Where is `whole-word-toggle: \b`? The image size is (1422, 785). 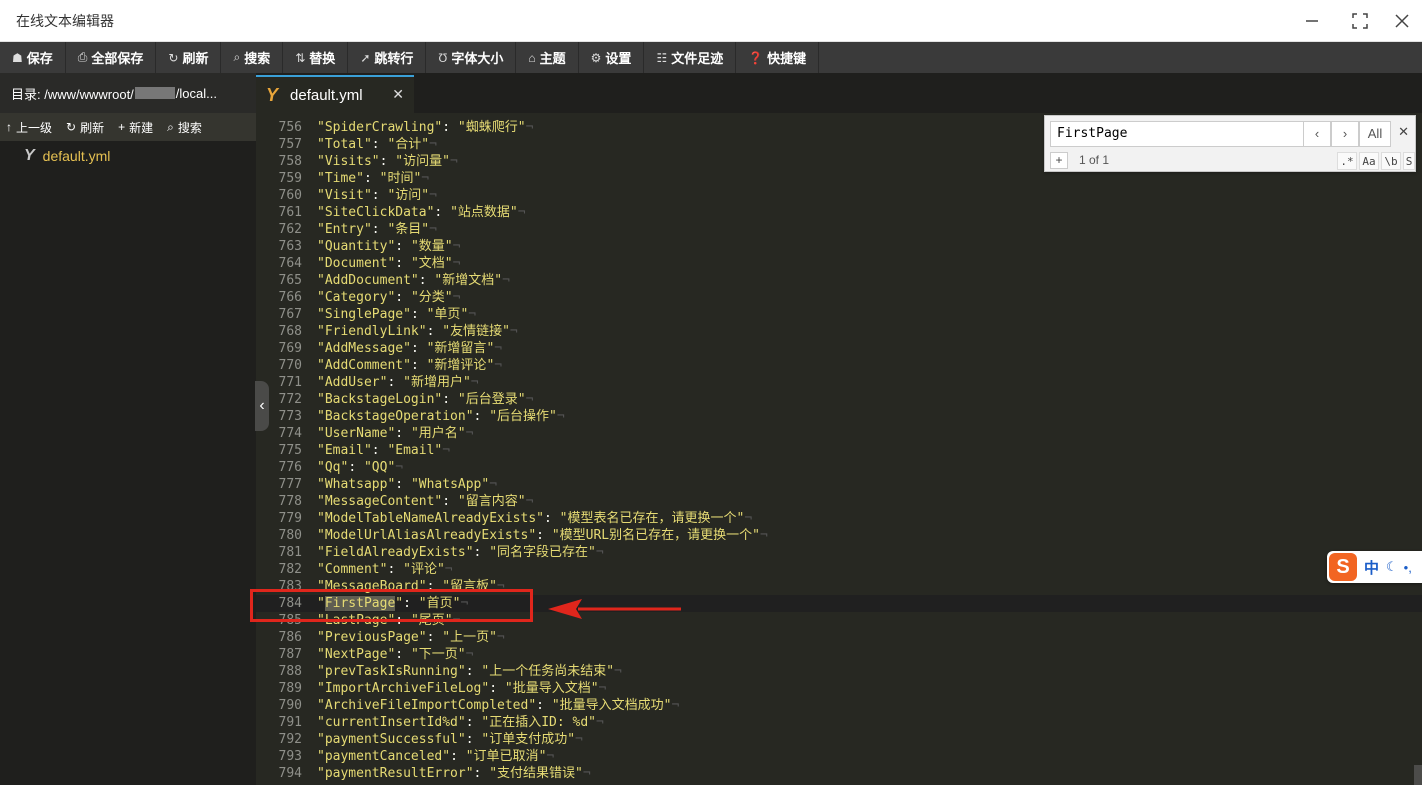 whole-word-toggle: \b is located at coordinates (1391, 161).